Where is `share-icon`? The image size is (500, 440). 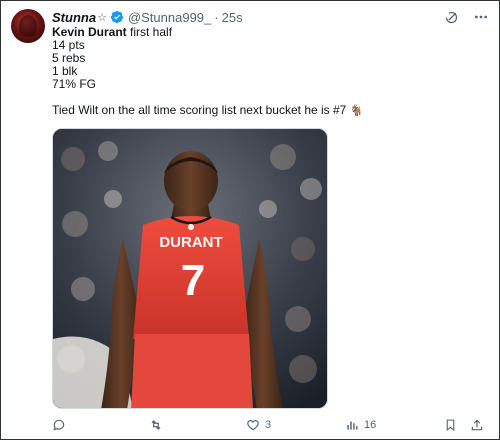 share-icon is located at coordinates (477, 425).